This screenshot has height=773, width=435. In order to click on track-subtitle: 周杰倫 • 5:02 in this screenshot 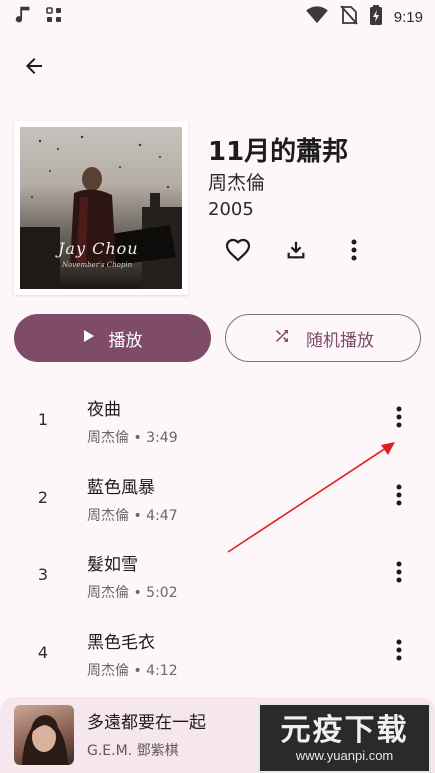, I will do `click(132, 593)`.